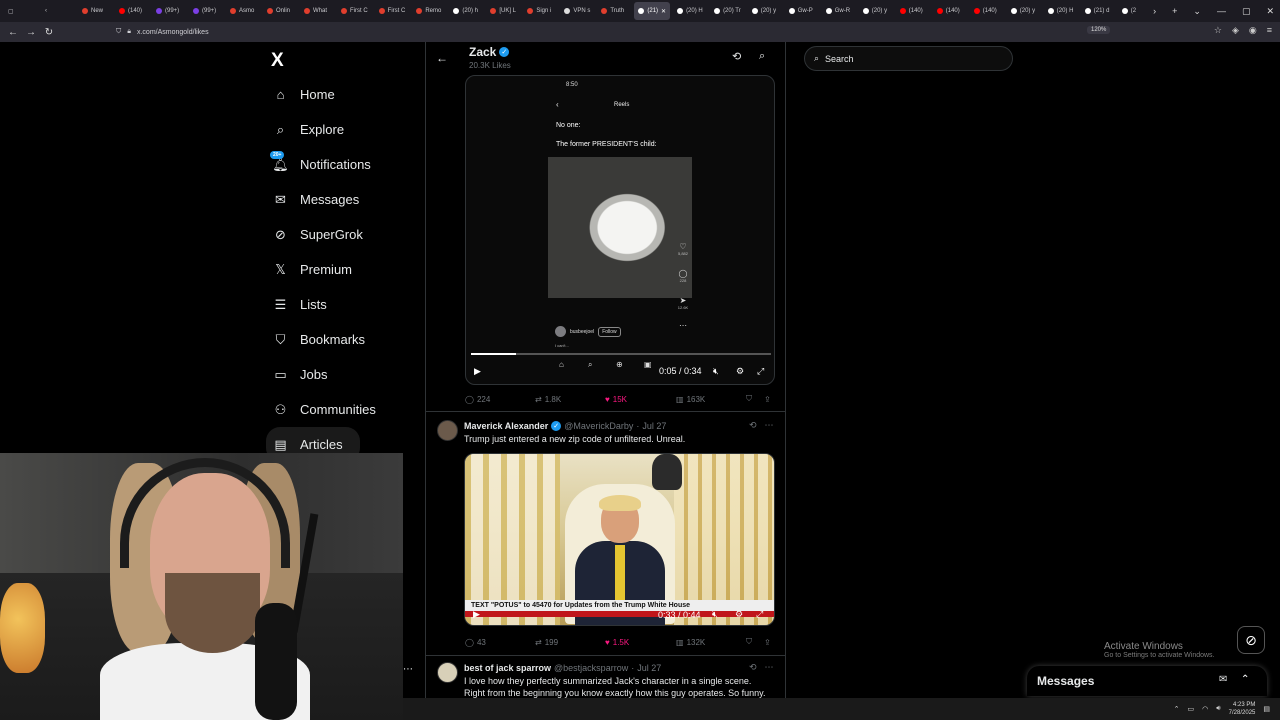 The height and width of the screenshot is (720, 1280). I want to click on minimize-button: —, so click(1221, 11).